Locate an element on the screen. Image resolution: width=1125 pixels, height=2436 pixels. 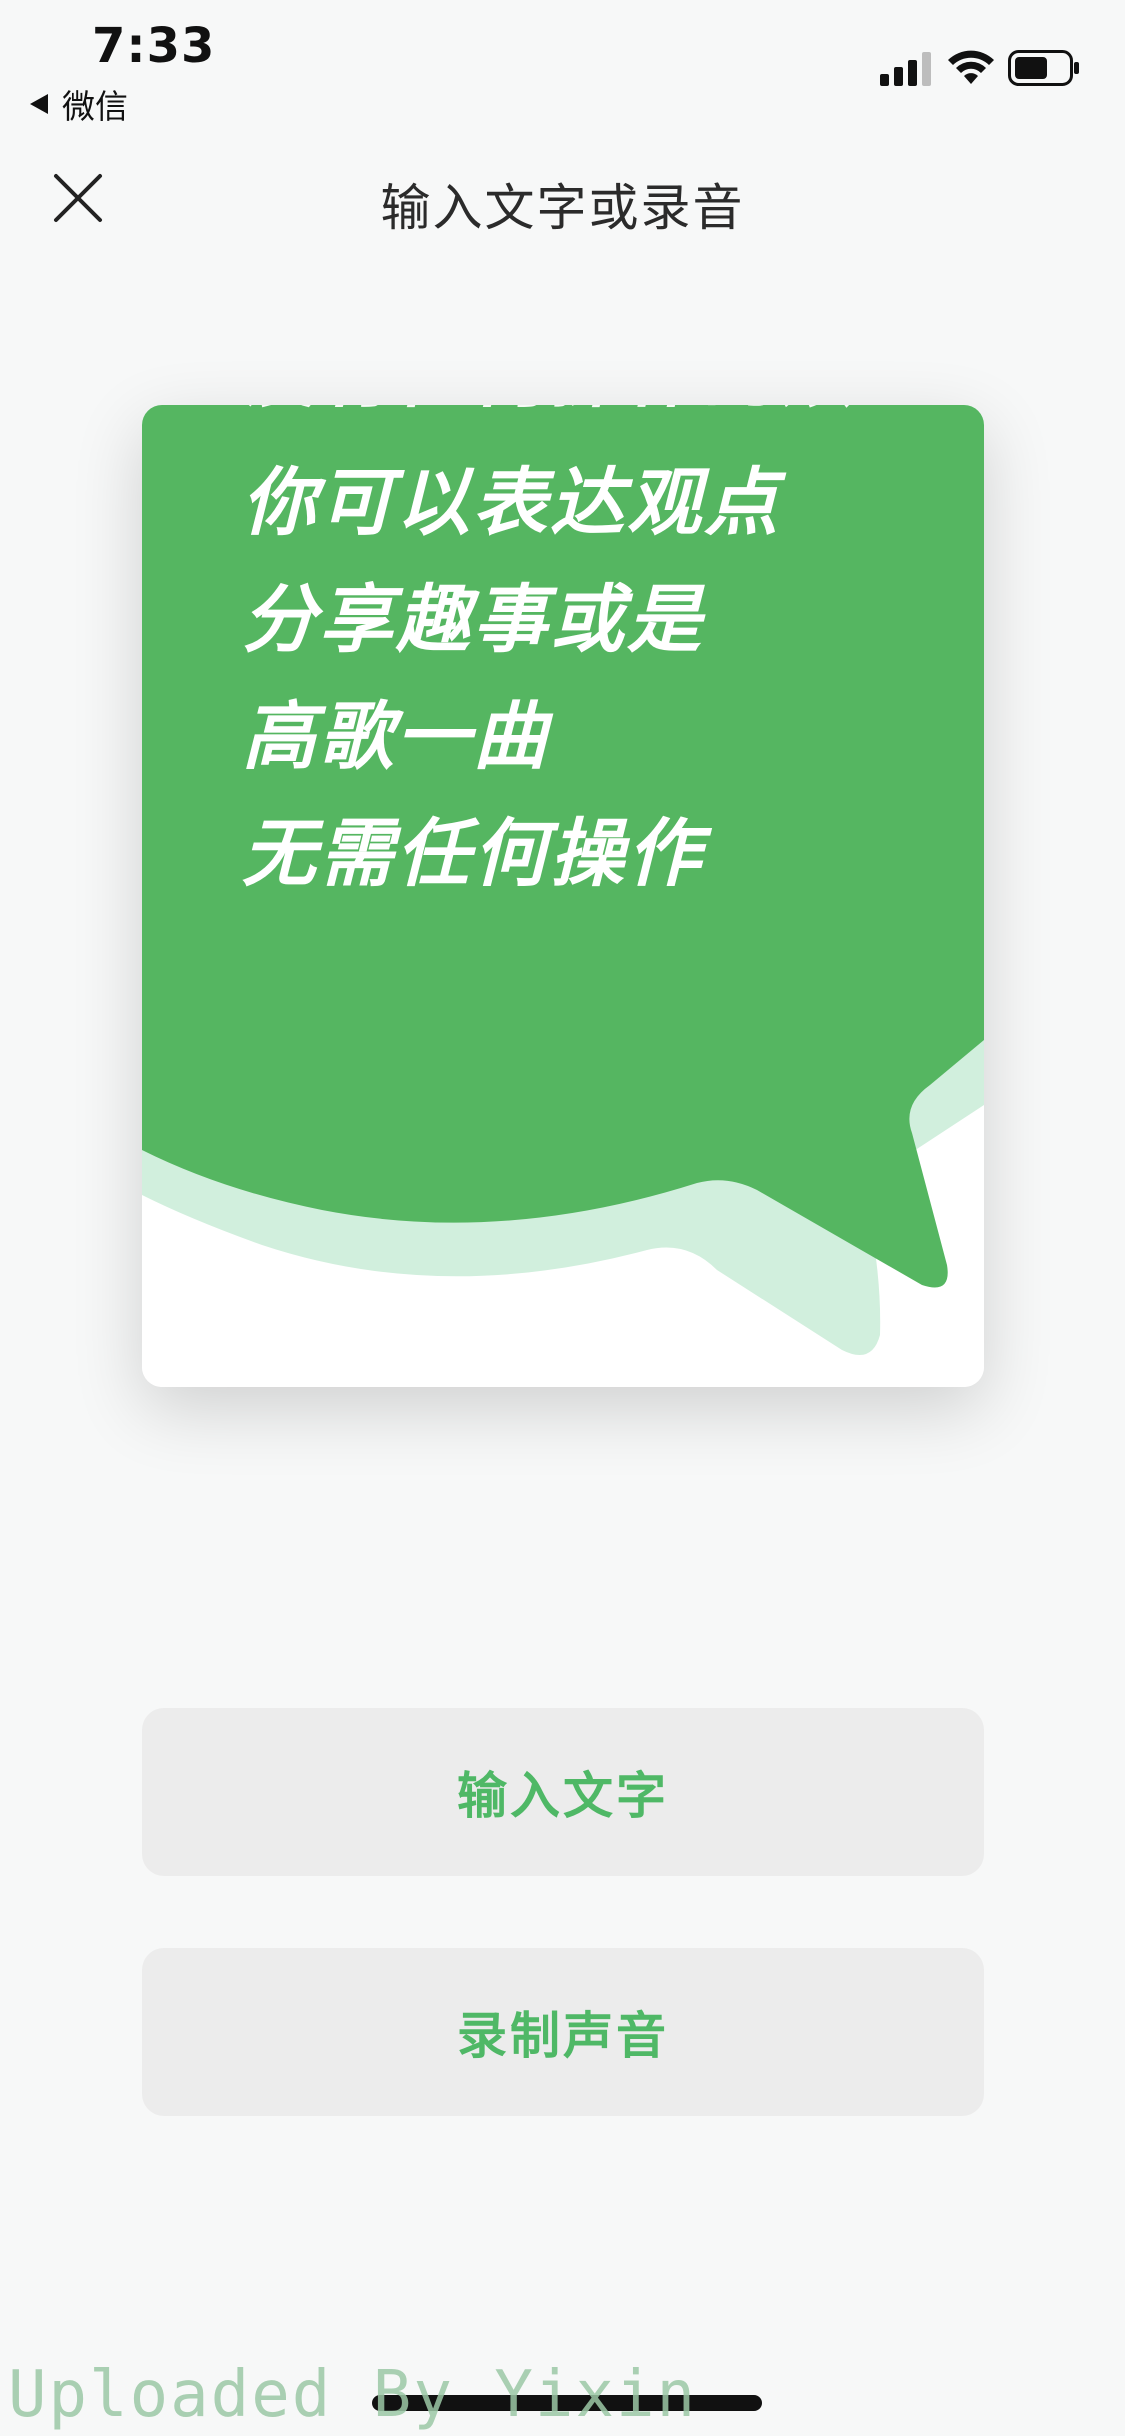
card-text-line: 你可以表达观点 is located at coordinates (511, 503).